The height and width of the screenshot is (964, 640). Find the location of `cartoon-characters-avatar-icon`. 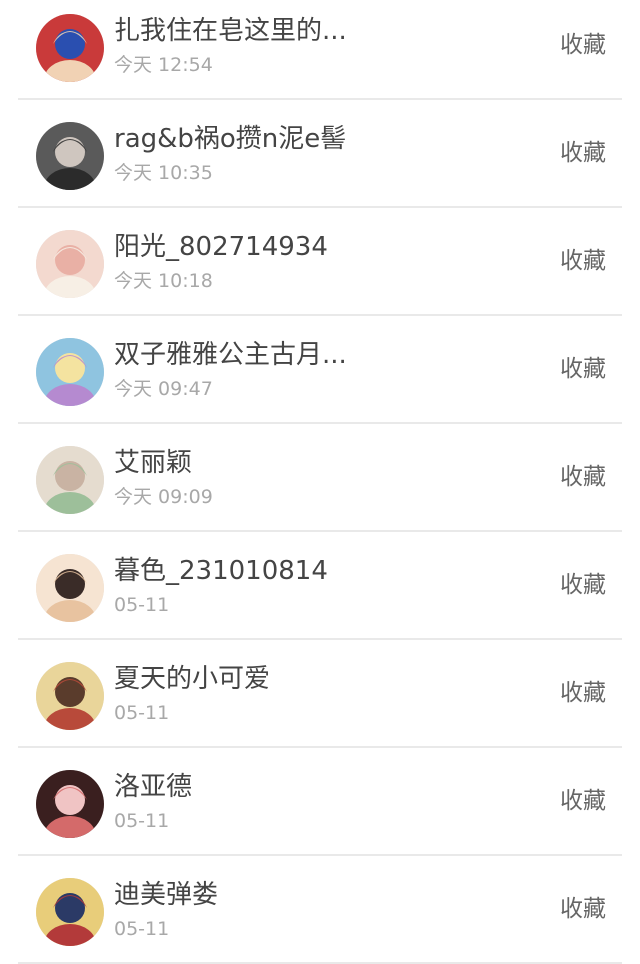

cartoon-characters-avatar-icon is located at coordinates (70, 696).